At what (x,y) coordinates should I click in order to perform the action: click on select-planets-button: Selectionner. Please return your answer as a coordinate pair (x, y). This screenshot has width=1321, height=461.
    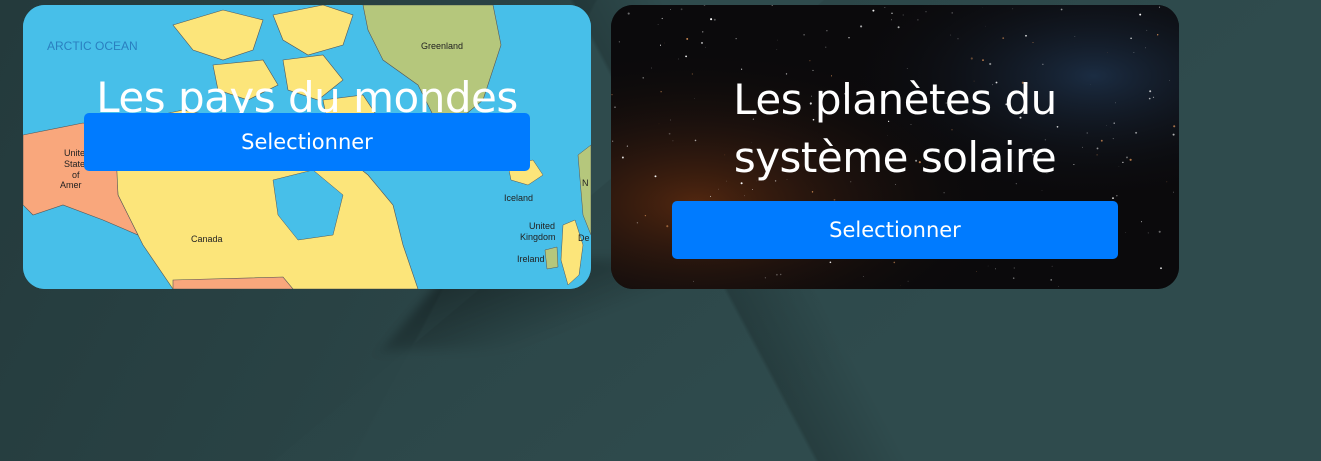
    Looking at the image, I should click on (895, 230).